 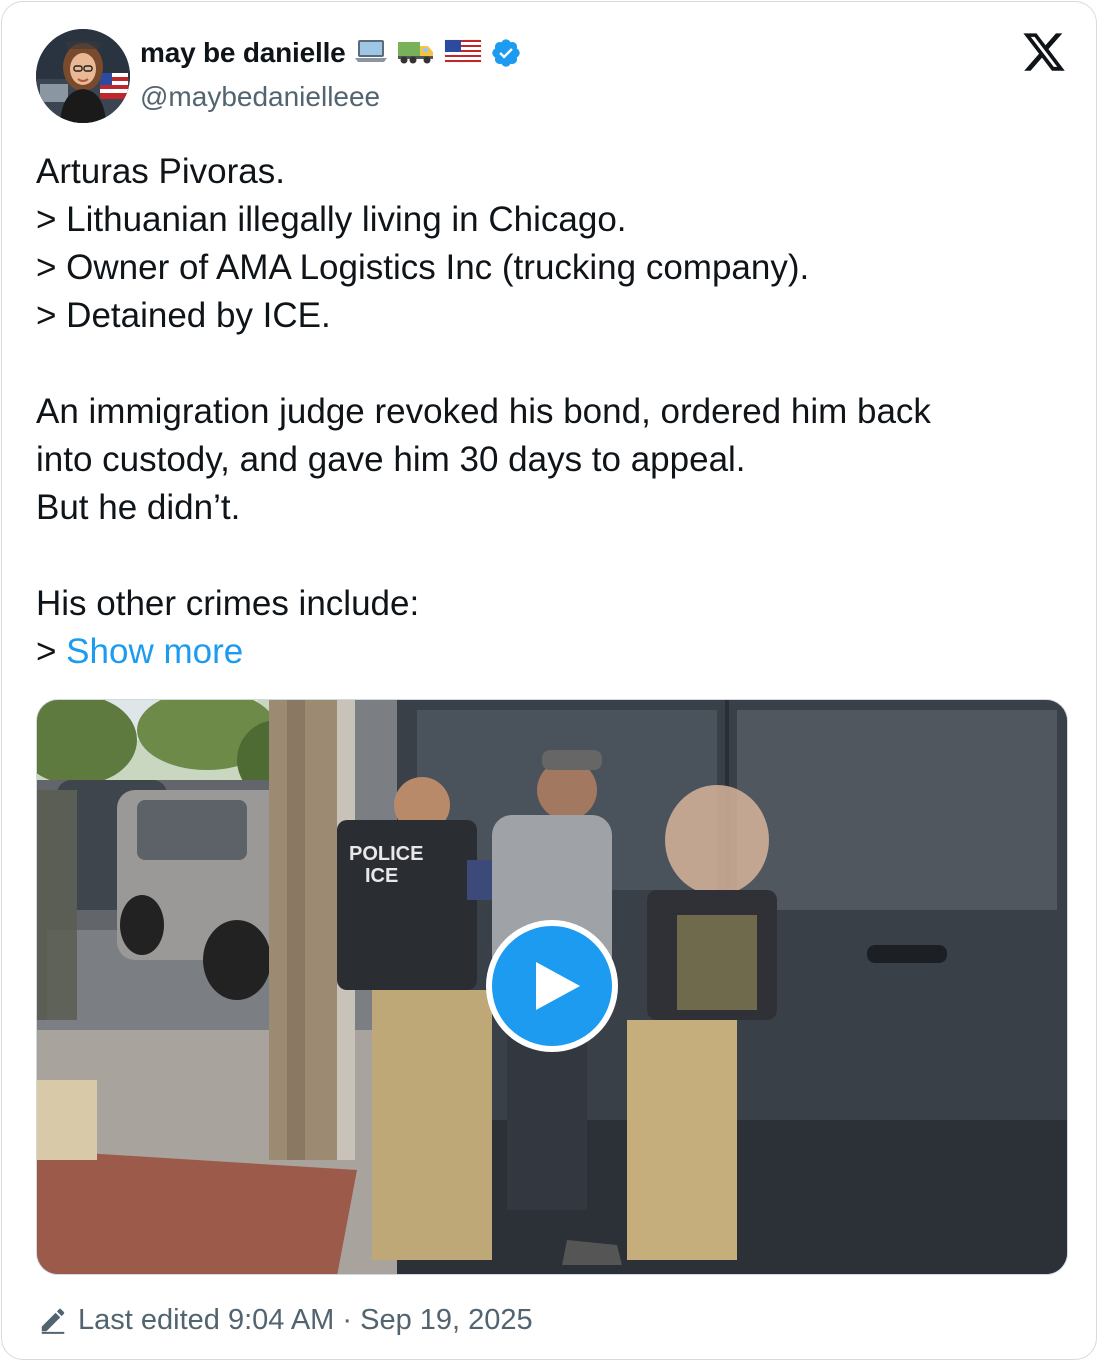 What do you see at coordinates (183, 315) in the screenshot?
I see `tweet-line: > Detained by ICE.` at bounding box center [183, 315].